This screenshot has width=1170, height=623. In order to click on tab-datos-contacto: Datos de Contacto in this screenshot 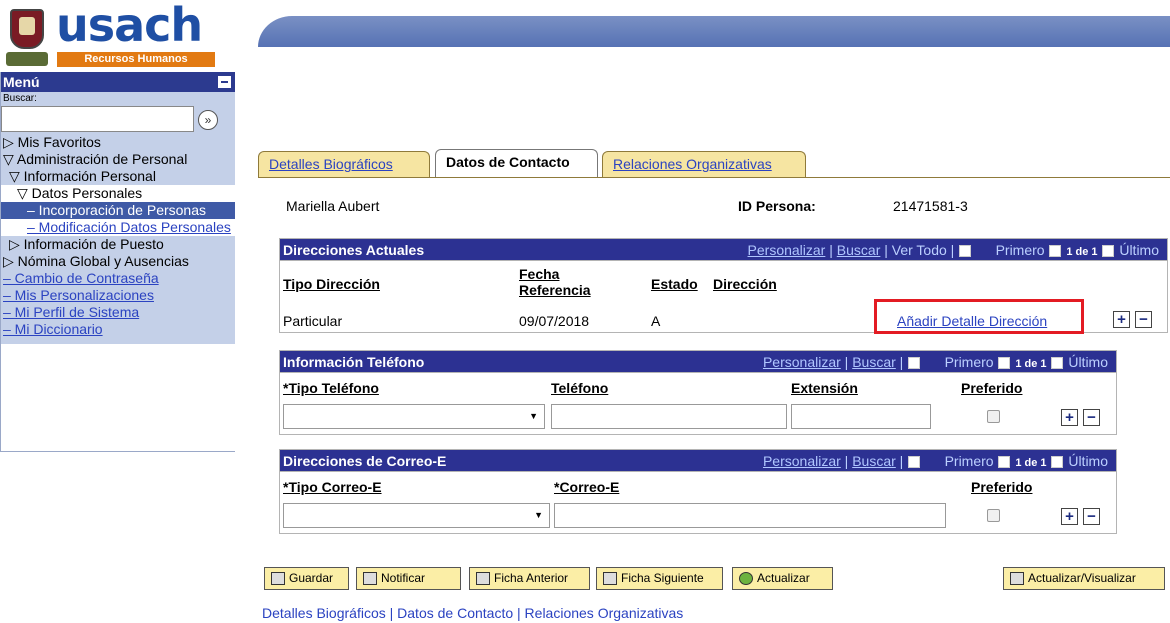, I will do `click(516, 163)`.